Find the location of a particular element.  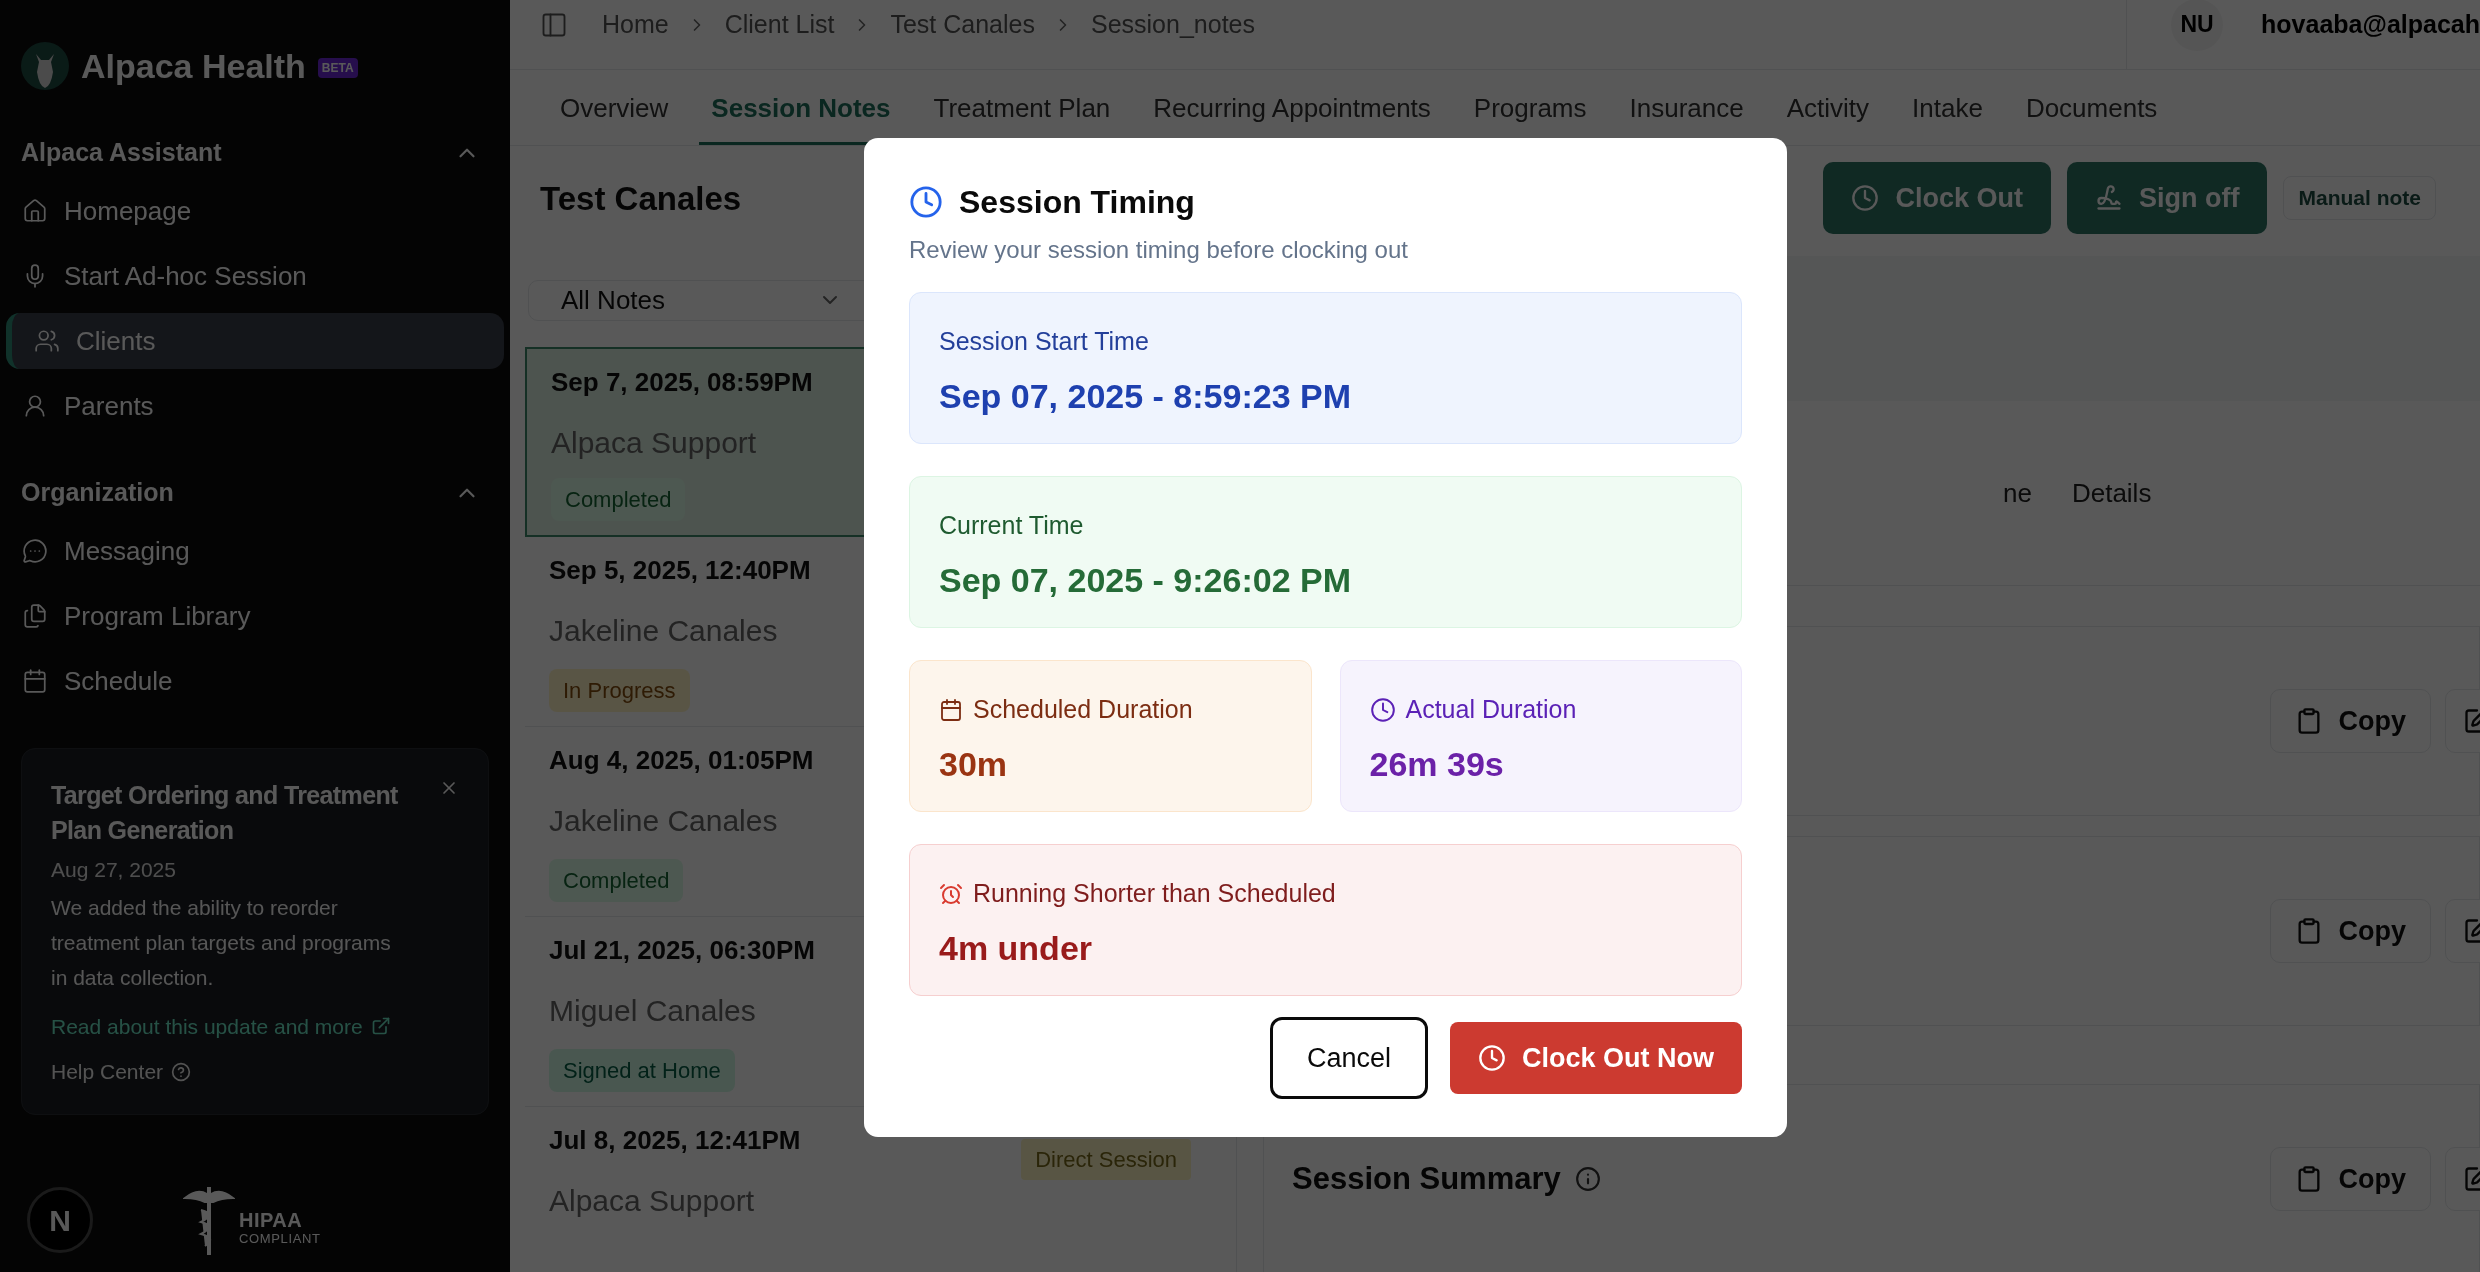

timing-value: 30m is located at coordinates (974, 764).